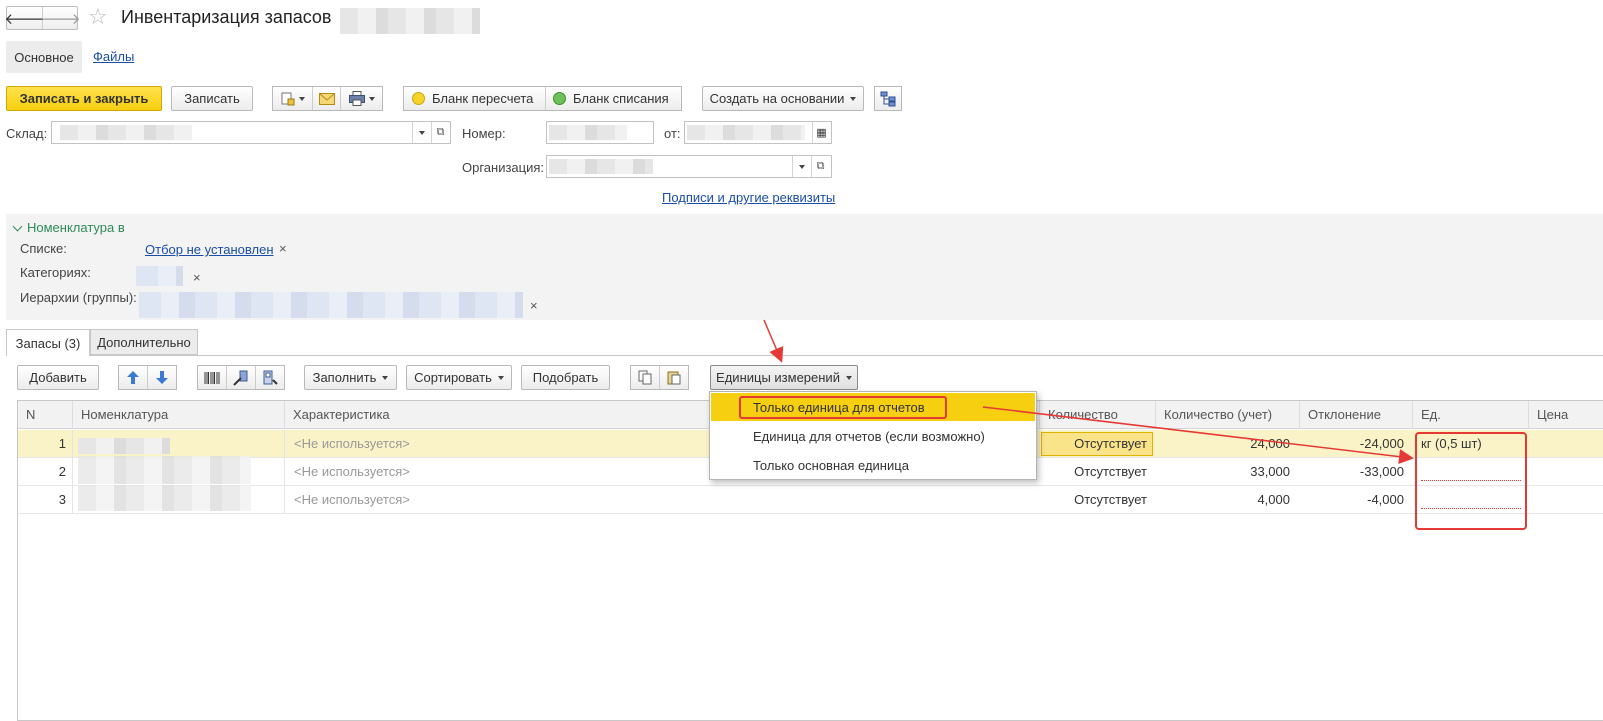  Describe the element at coordinates (773, 341) in the screenshot. I see `annotation-arrow-to-units-button` at that location.